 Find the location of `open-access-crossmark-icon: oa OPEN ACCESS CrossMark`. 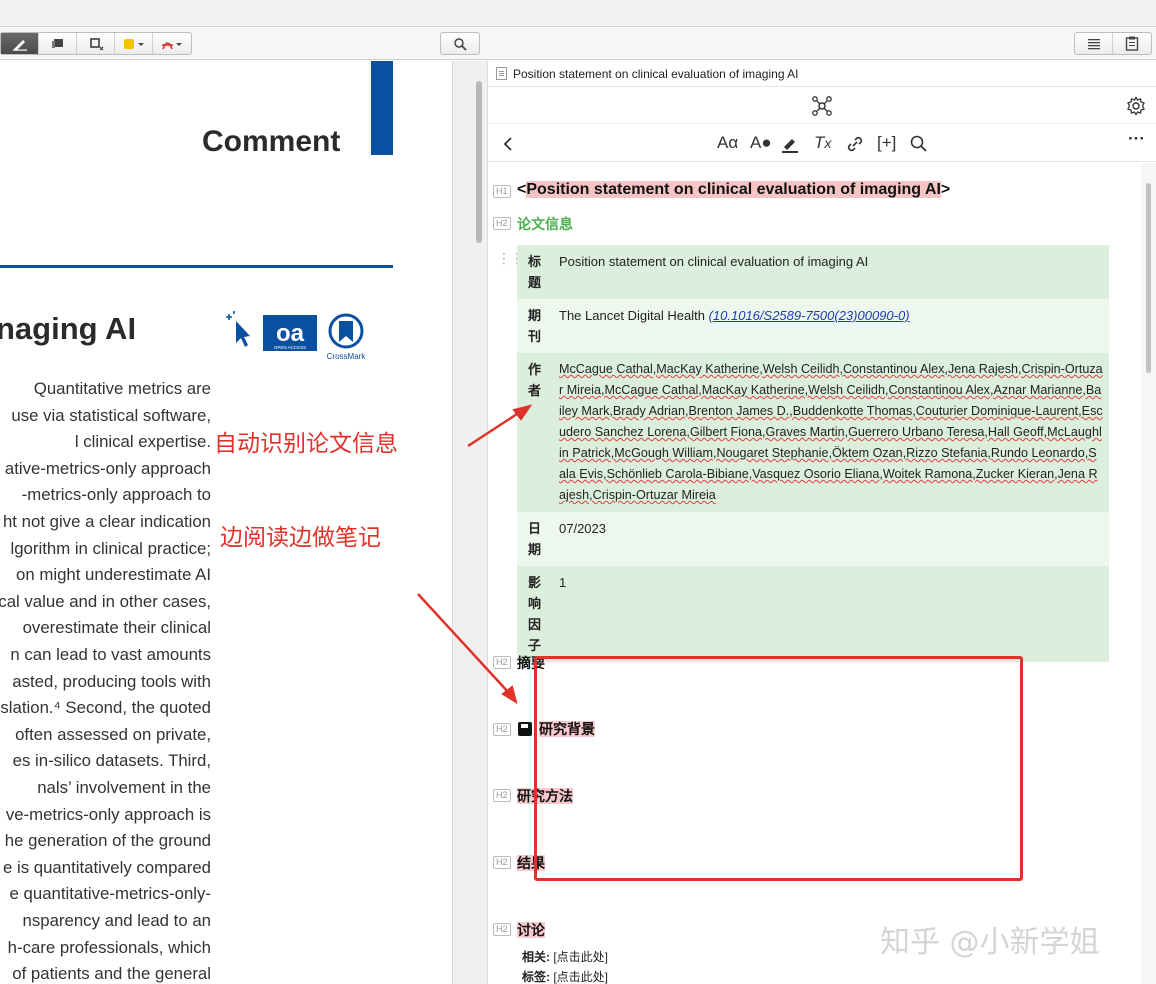

open-access-crossmark-icon: oa OPEN ACCESS CrossMark is located at coordinates (296, 336).